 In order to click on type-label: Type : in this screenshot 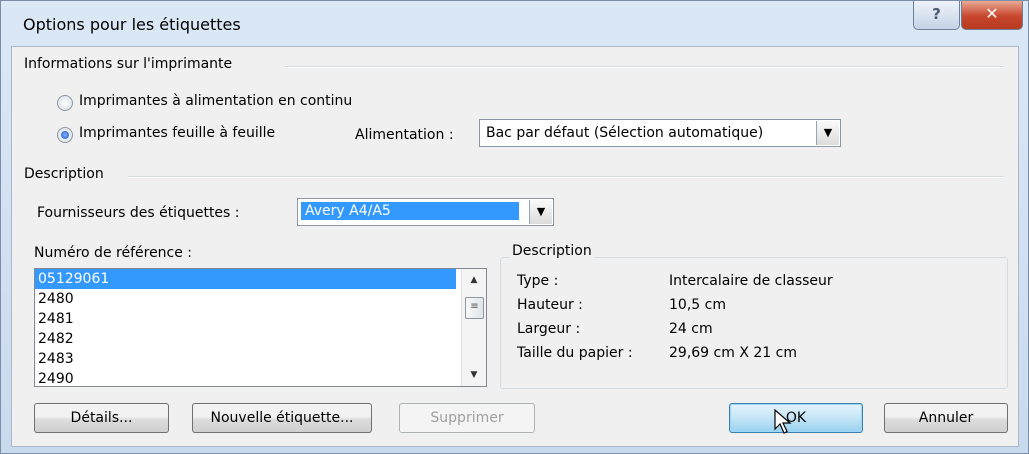, I will do `click(538, 281)`.